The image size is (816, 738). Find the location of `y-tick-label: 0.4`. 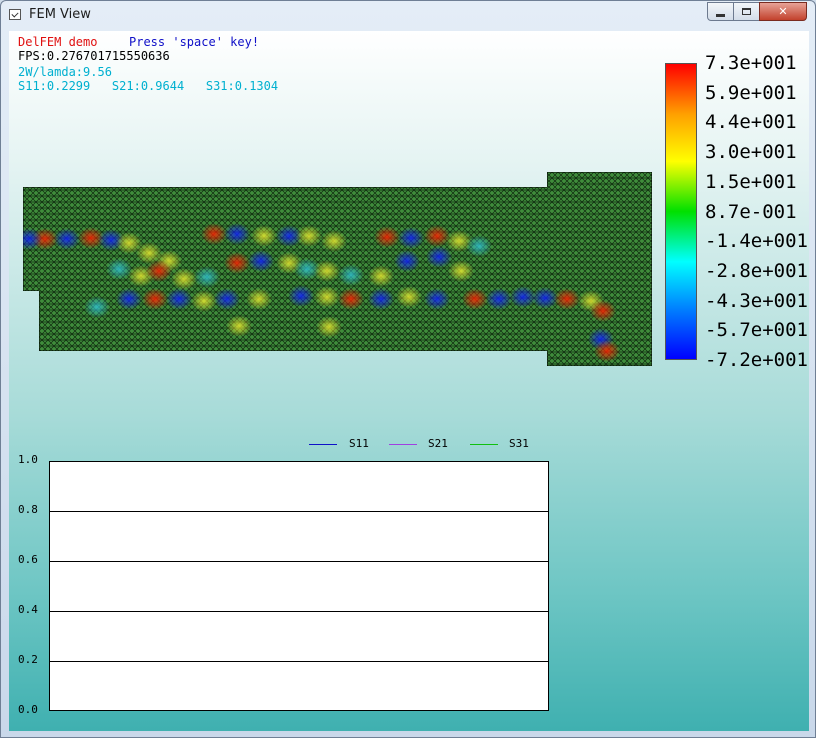

y-tick-label: 0.4 is located at coordinates (28, 609).